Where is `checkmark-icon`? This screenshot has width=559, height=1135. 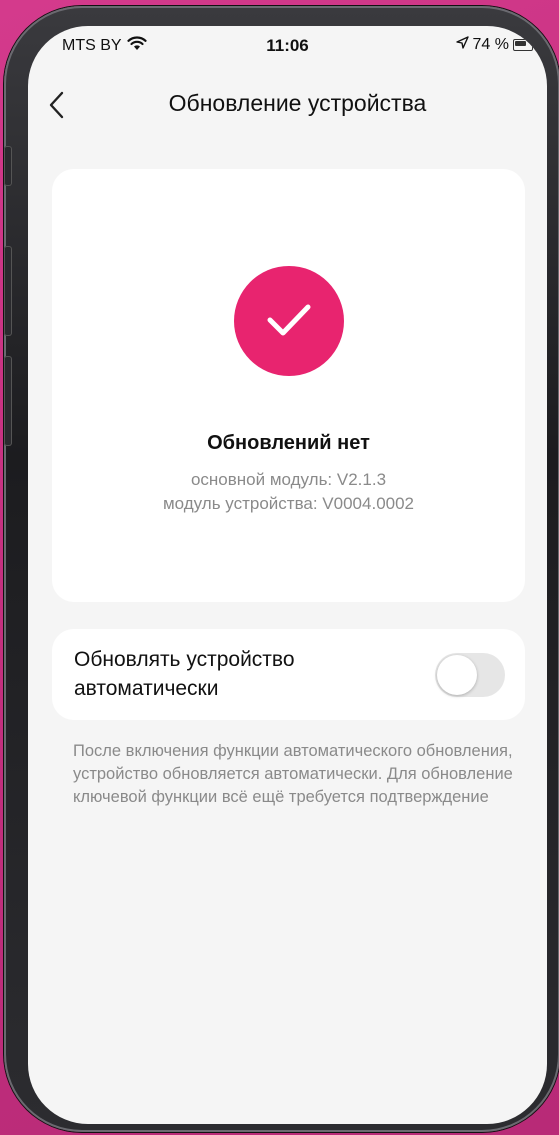 checkmark-icon is located at coordinates (289, 320).